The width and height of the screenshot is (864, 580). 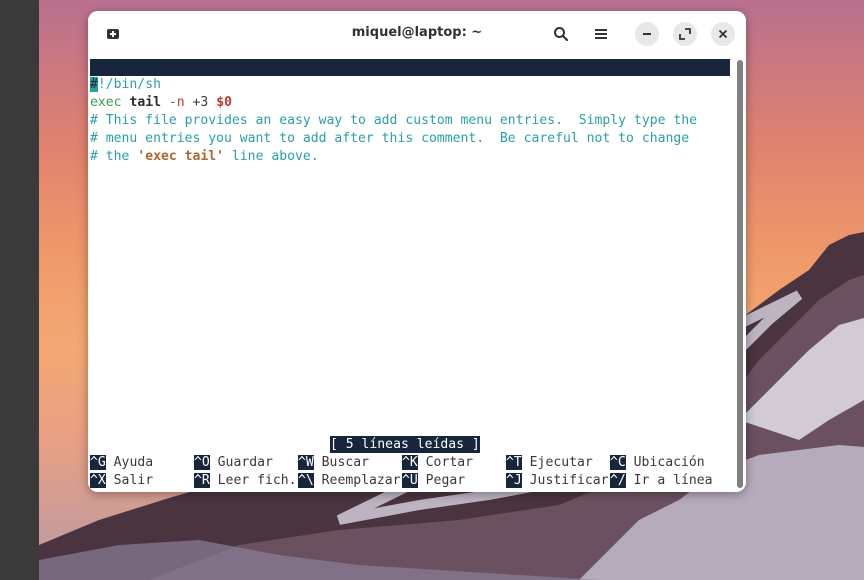 What do you see at coordinates (333, 463) in the screenshot?
I see `shortcut-search: ^W Buscar` at bounding box center [333, 463].